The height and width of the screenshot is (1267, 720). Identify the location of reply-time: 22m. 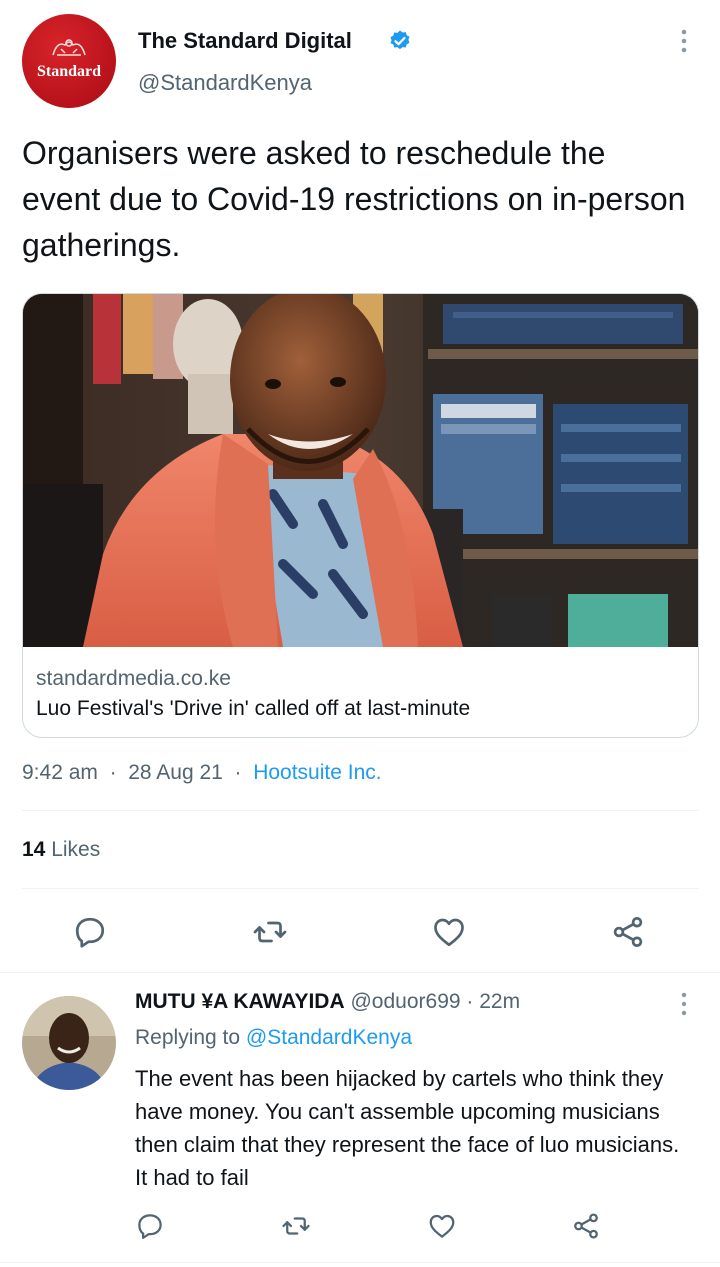
(499, 1001).